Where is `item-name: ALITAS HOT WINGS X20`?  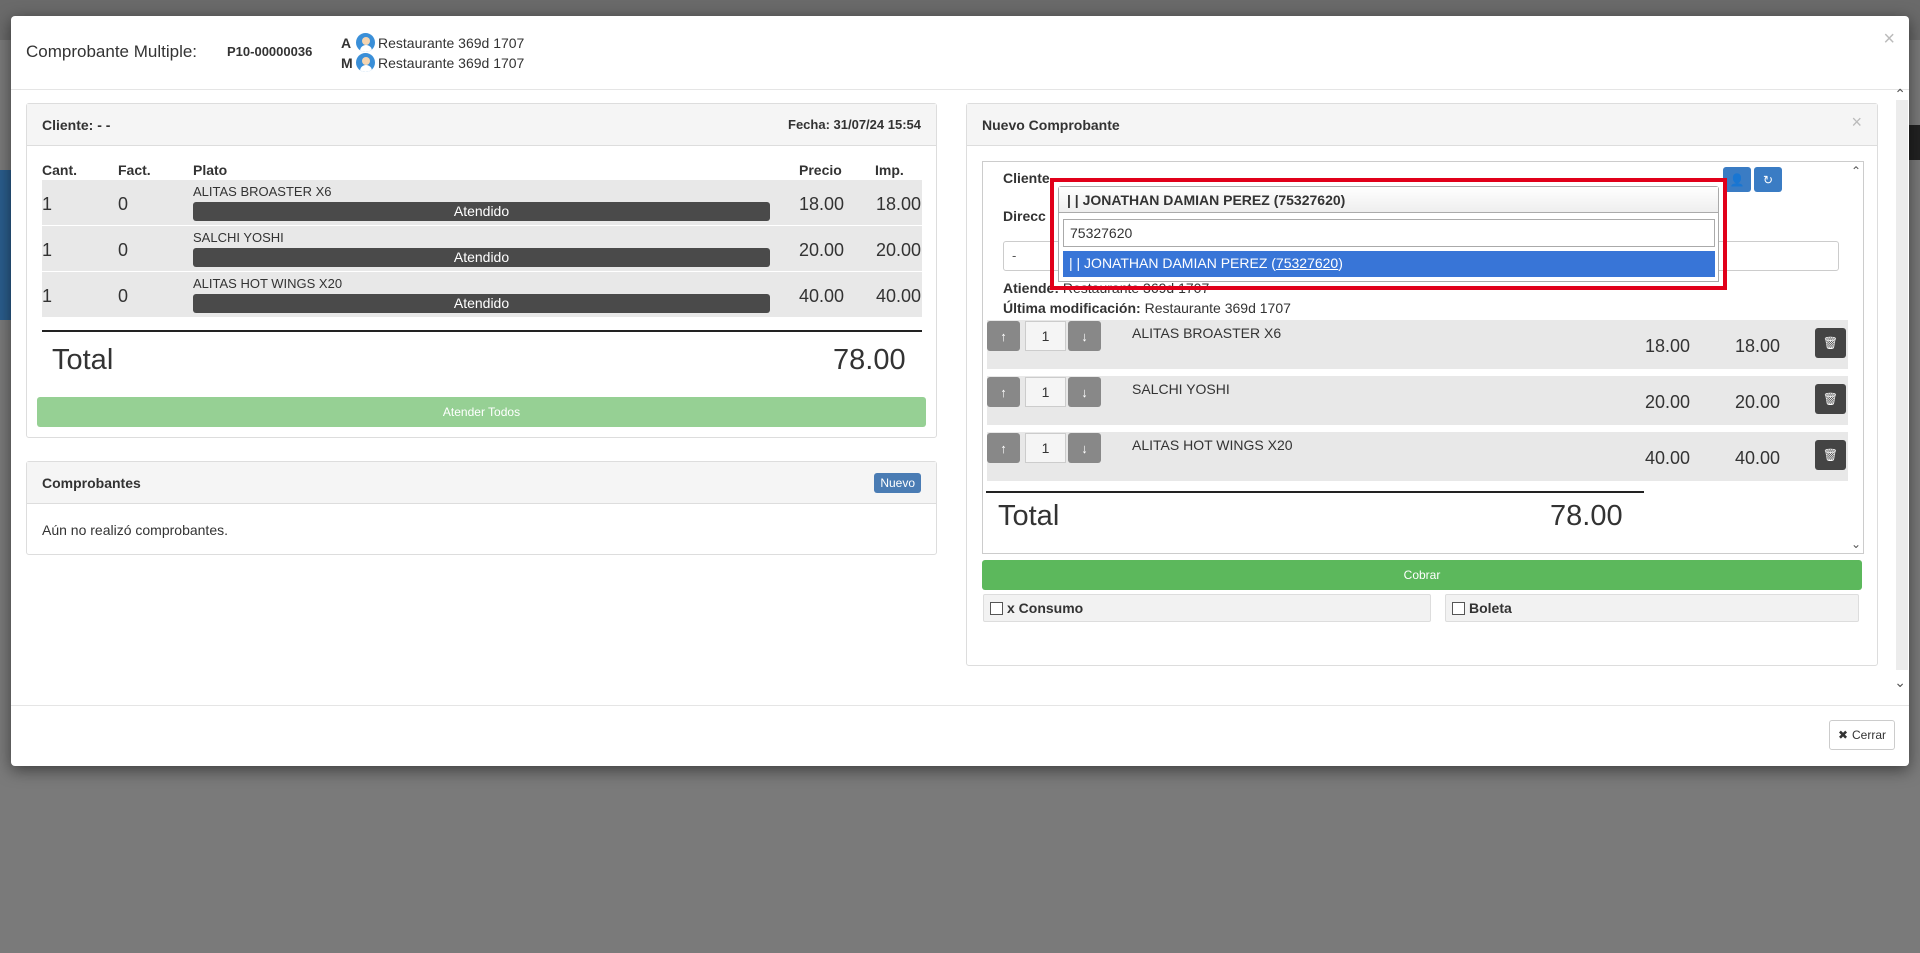 item-name: ALITAS HOT WINGS X20 is located at coordinates (1212, 445).